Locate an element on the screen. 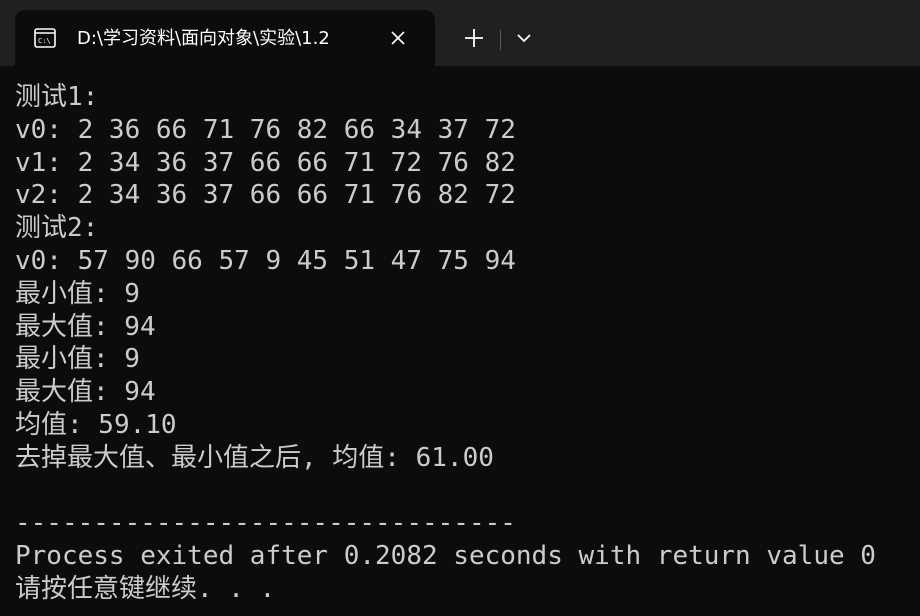 This screenshot has width=920, height=616. svg-text: C:\ is located at coordinates (44, 41).